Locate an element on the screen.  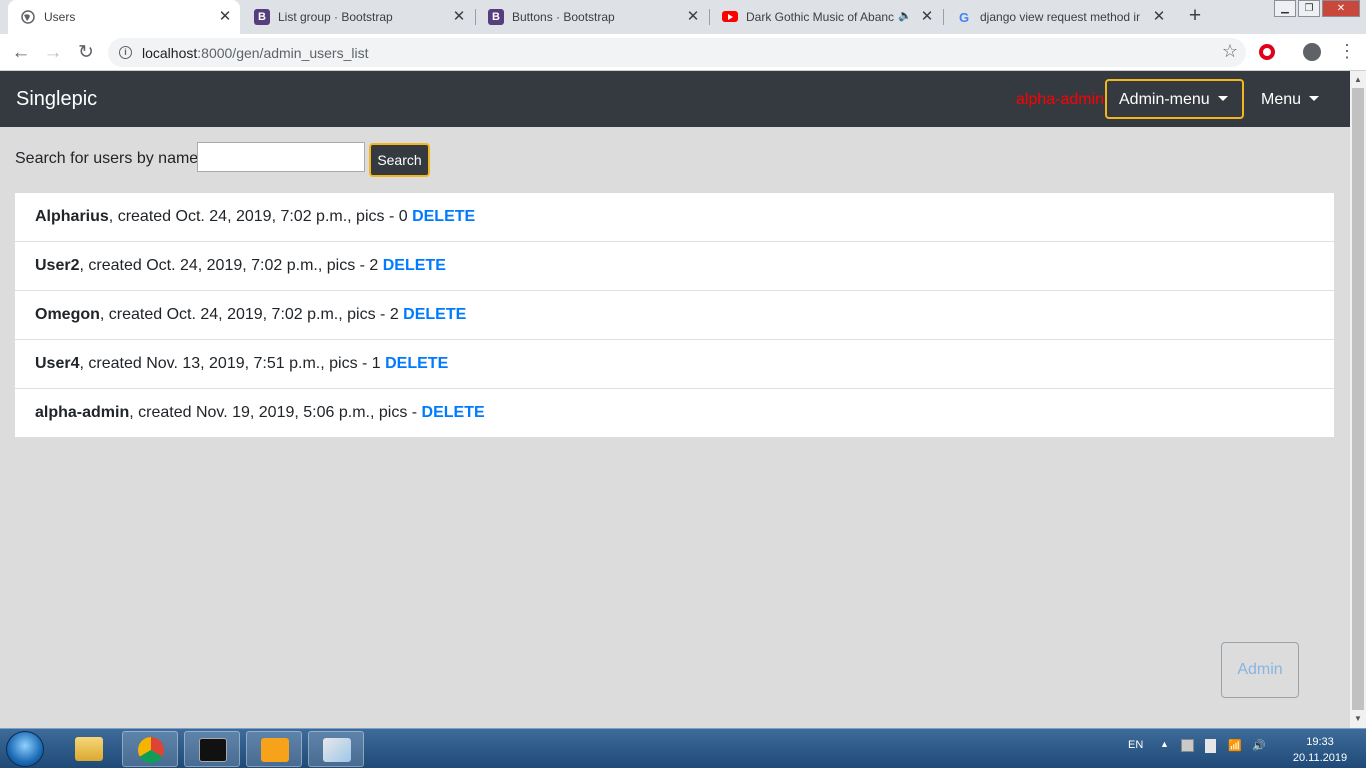
scrollbar-thumb is located at coordinates (1358, 399).